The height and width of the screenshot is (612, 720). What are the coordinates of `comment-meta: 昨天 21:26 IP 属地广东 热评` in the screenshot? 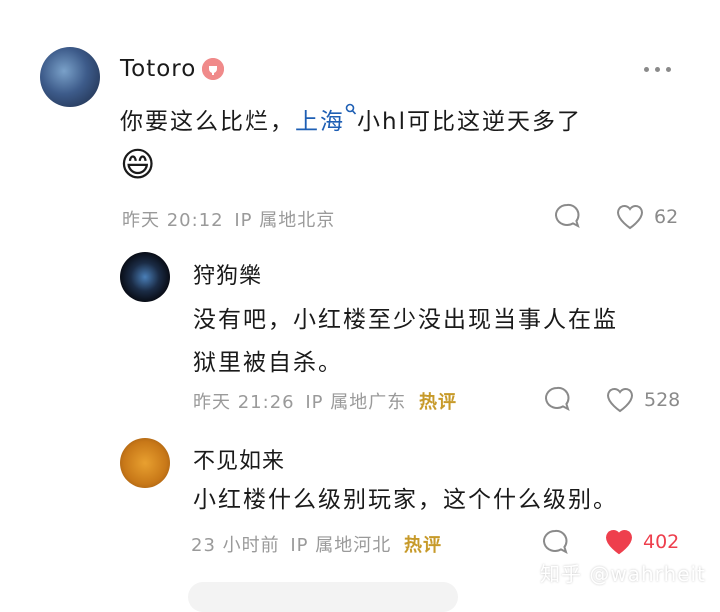 It's located at (325, 401).